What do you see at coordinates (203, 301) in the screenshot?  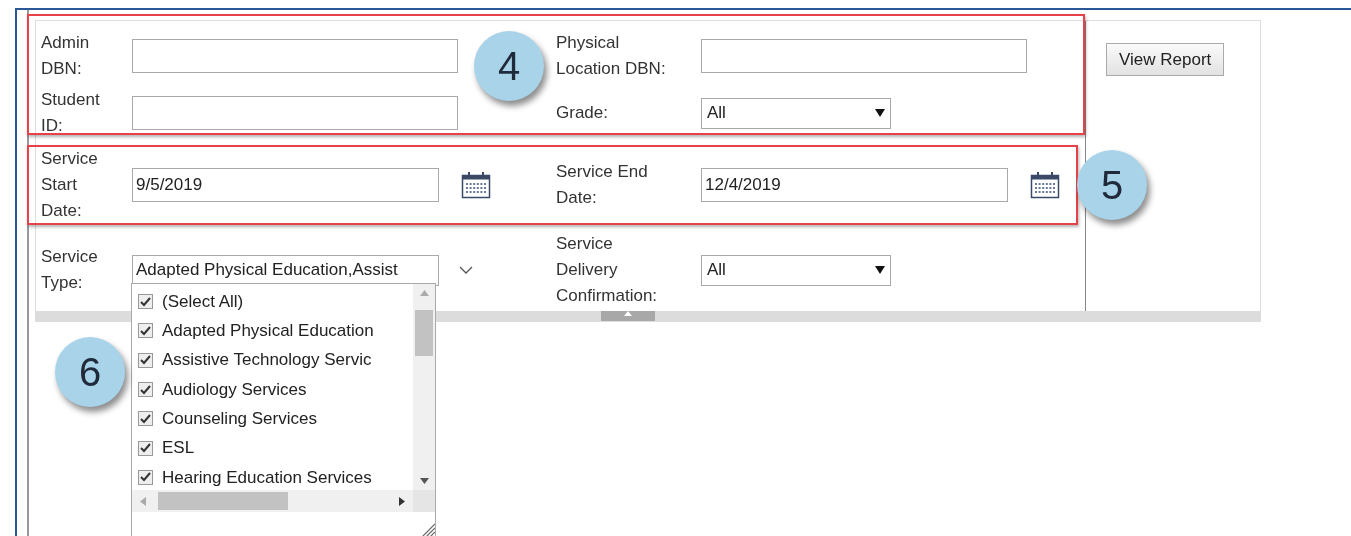 I see `option-label: (Select All)` at bounding box center [203, 301].